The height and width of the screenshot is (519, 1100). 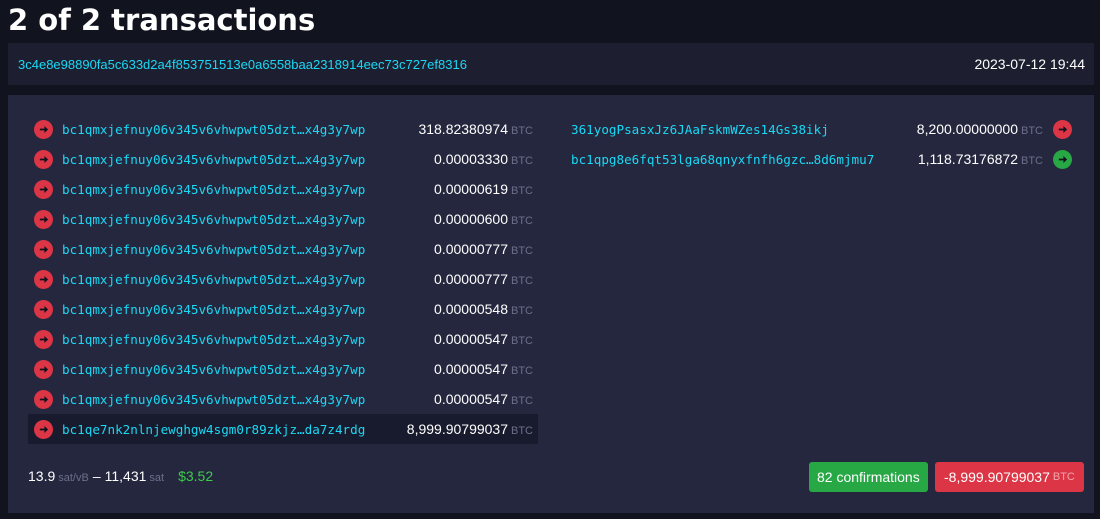 What do you see at coordinates (471, 309) in the screenshot?
I see `amount-value: 0.00000548` at bounding box center [471, 309].